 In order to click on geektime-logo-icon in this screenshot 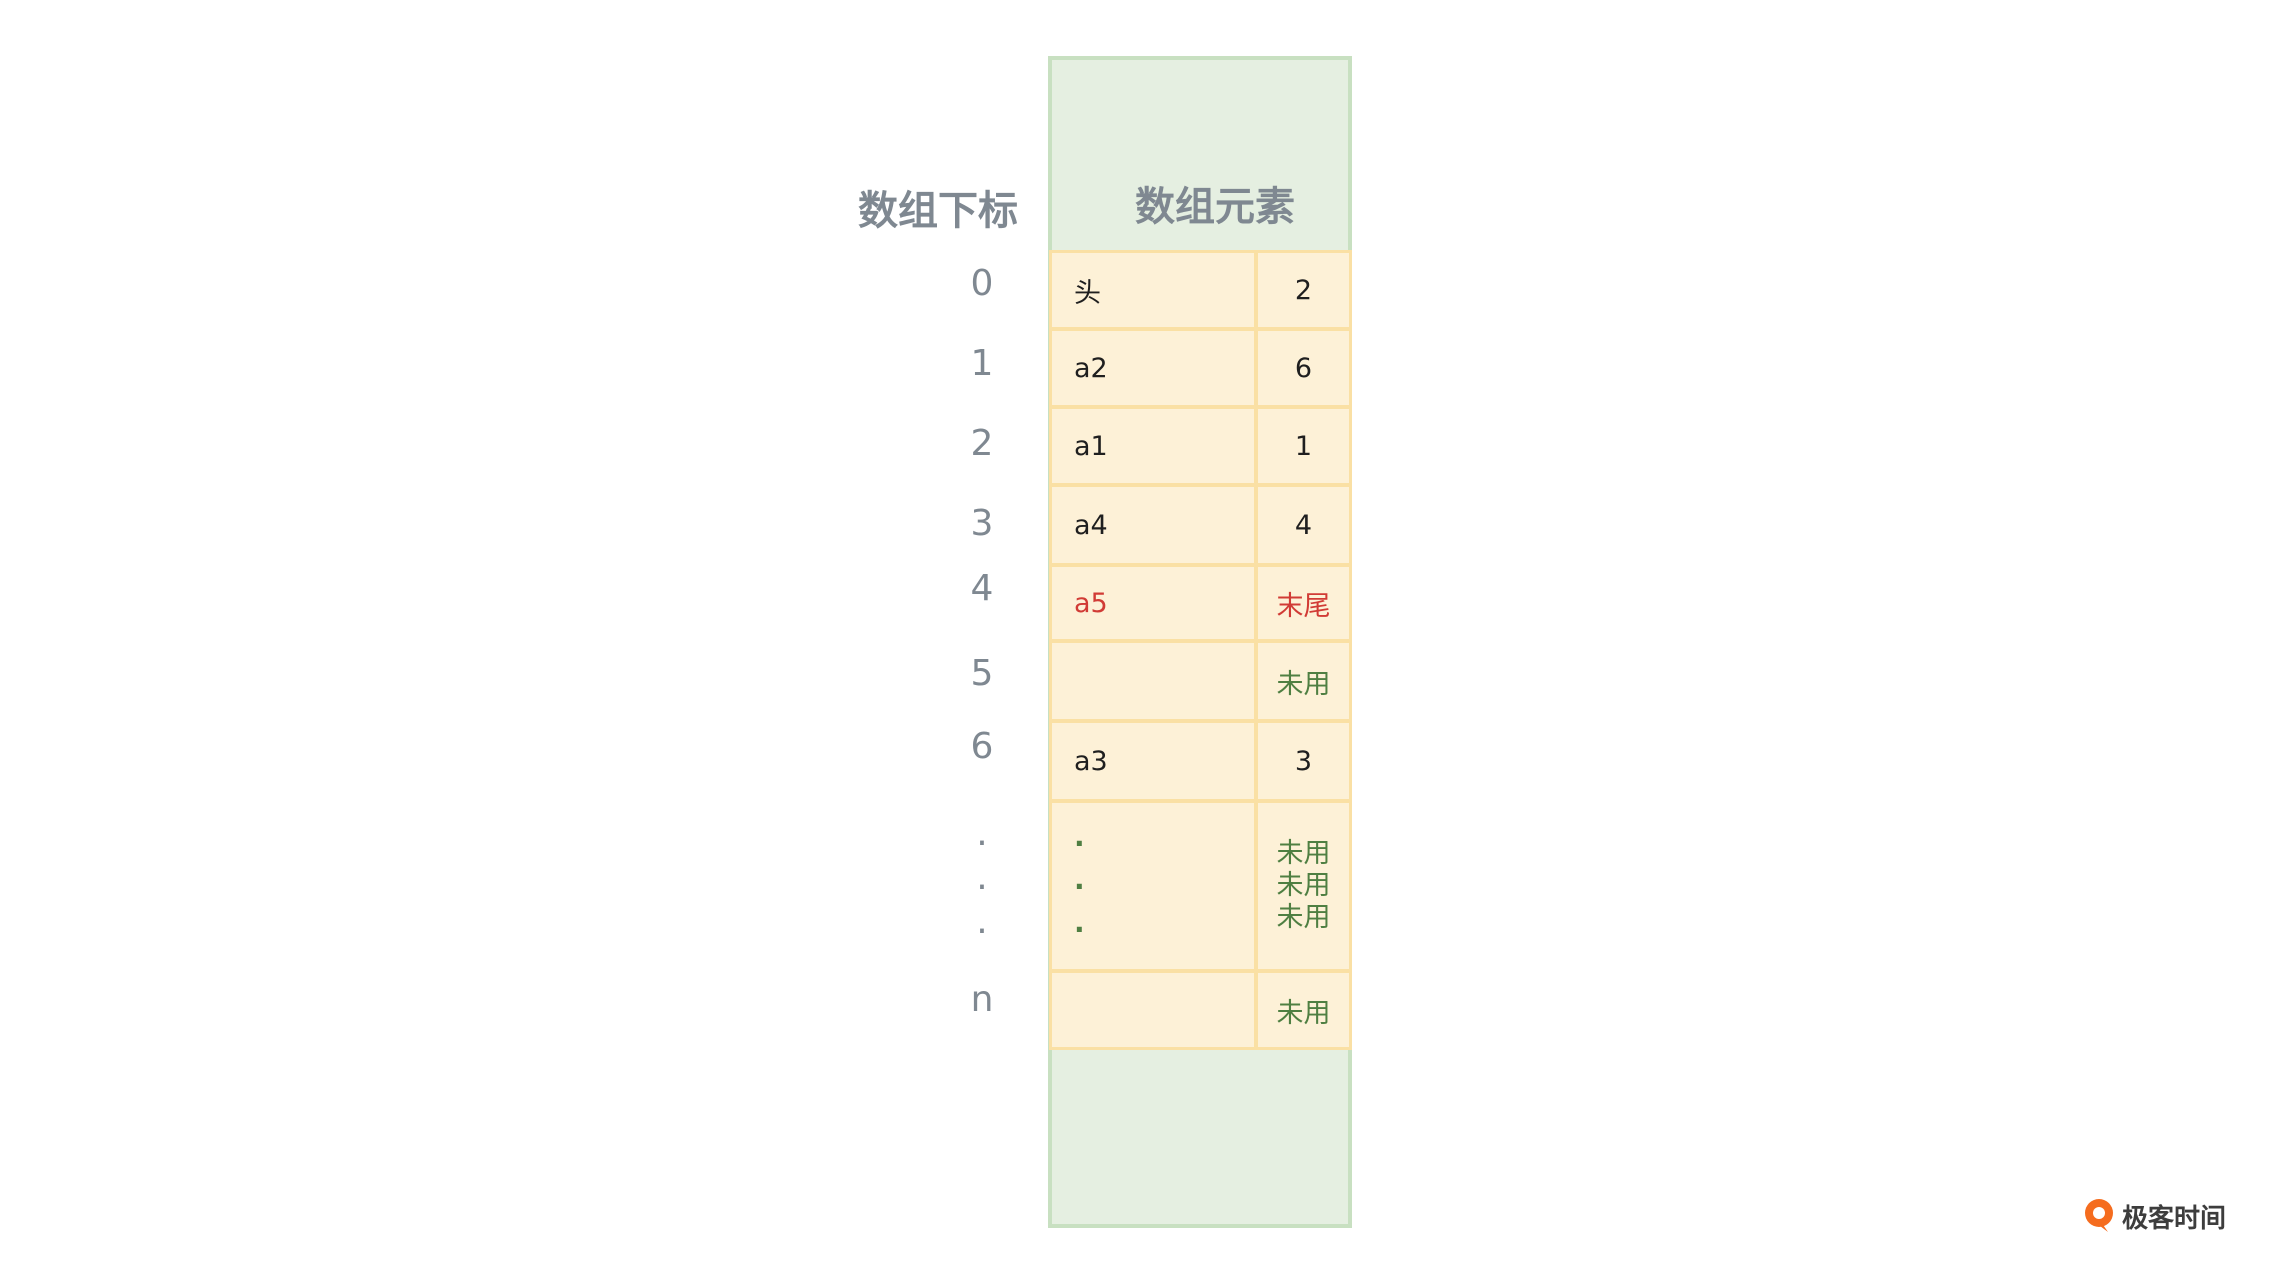, I will do `click(2099, 1216)`.